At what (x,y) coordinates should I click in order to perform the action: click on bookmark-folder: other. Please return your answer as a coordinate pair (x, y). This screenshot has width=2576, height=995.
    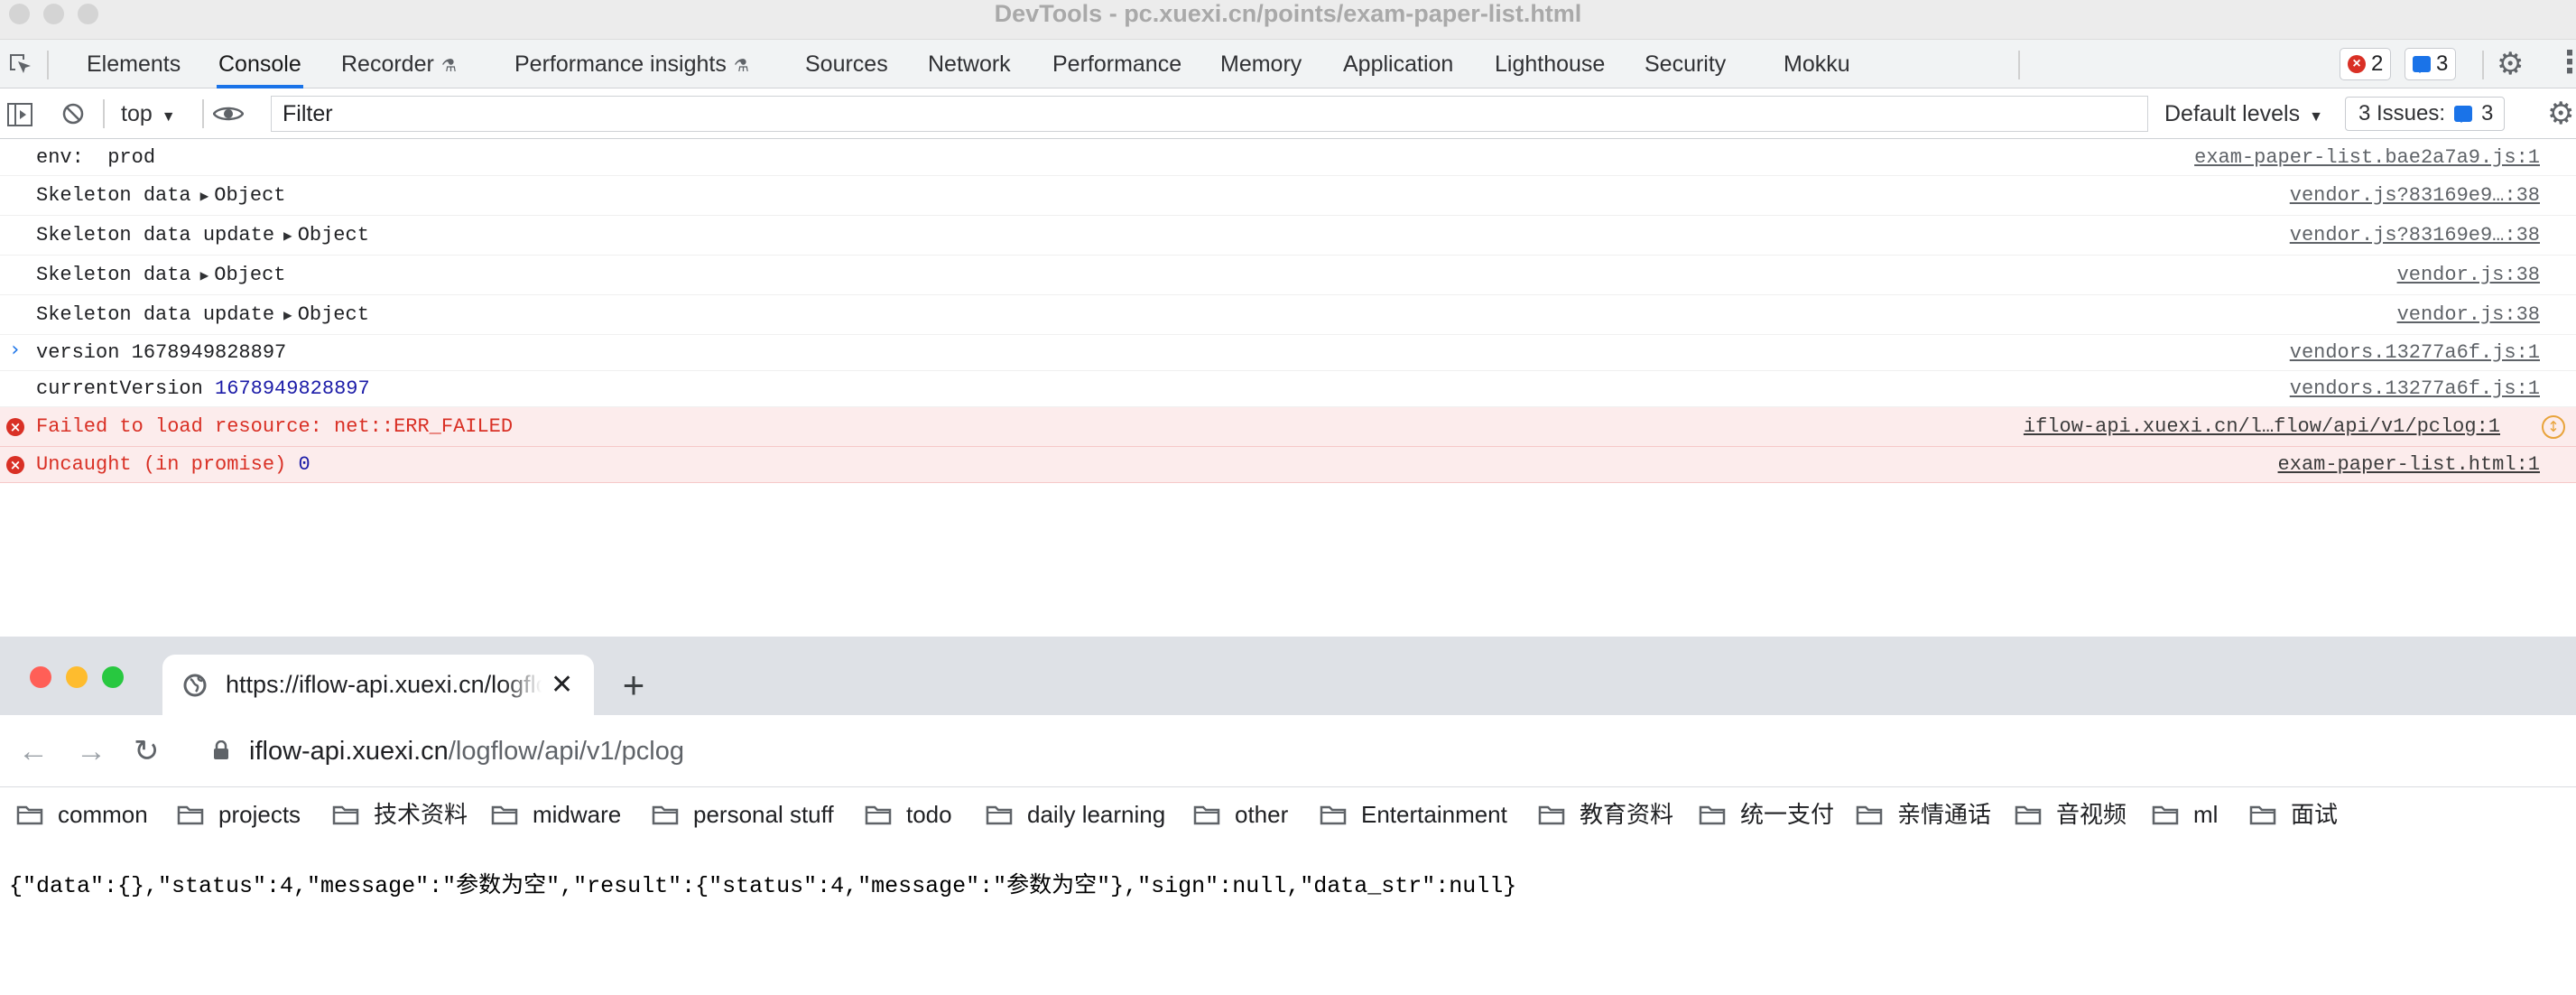
    Looking at the image, I should click on (1240, 814).